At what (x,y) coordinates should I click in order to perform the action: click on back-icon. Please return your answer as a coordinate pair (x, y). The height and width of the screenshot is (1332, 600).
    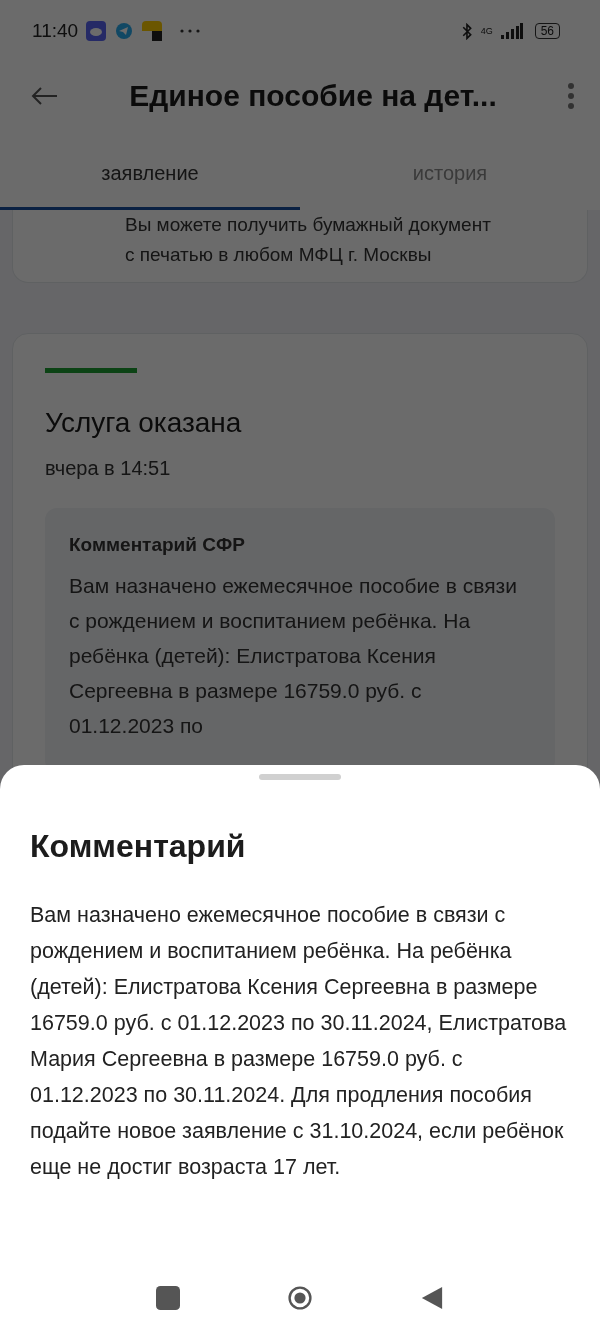
    Looking at the image, I should click on (432, 1298).